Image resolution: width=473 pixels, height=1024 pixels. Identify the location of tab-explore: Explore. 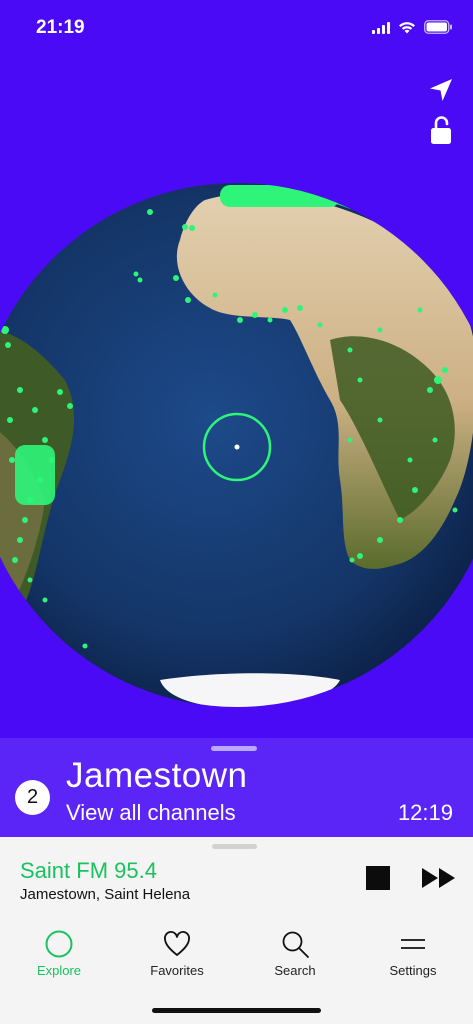
(59, 957).